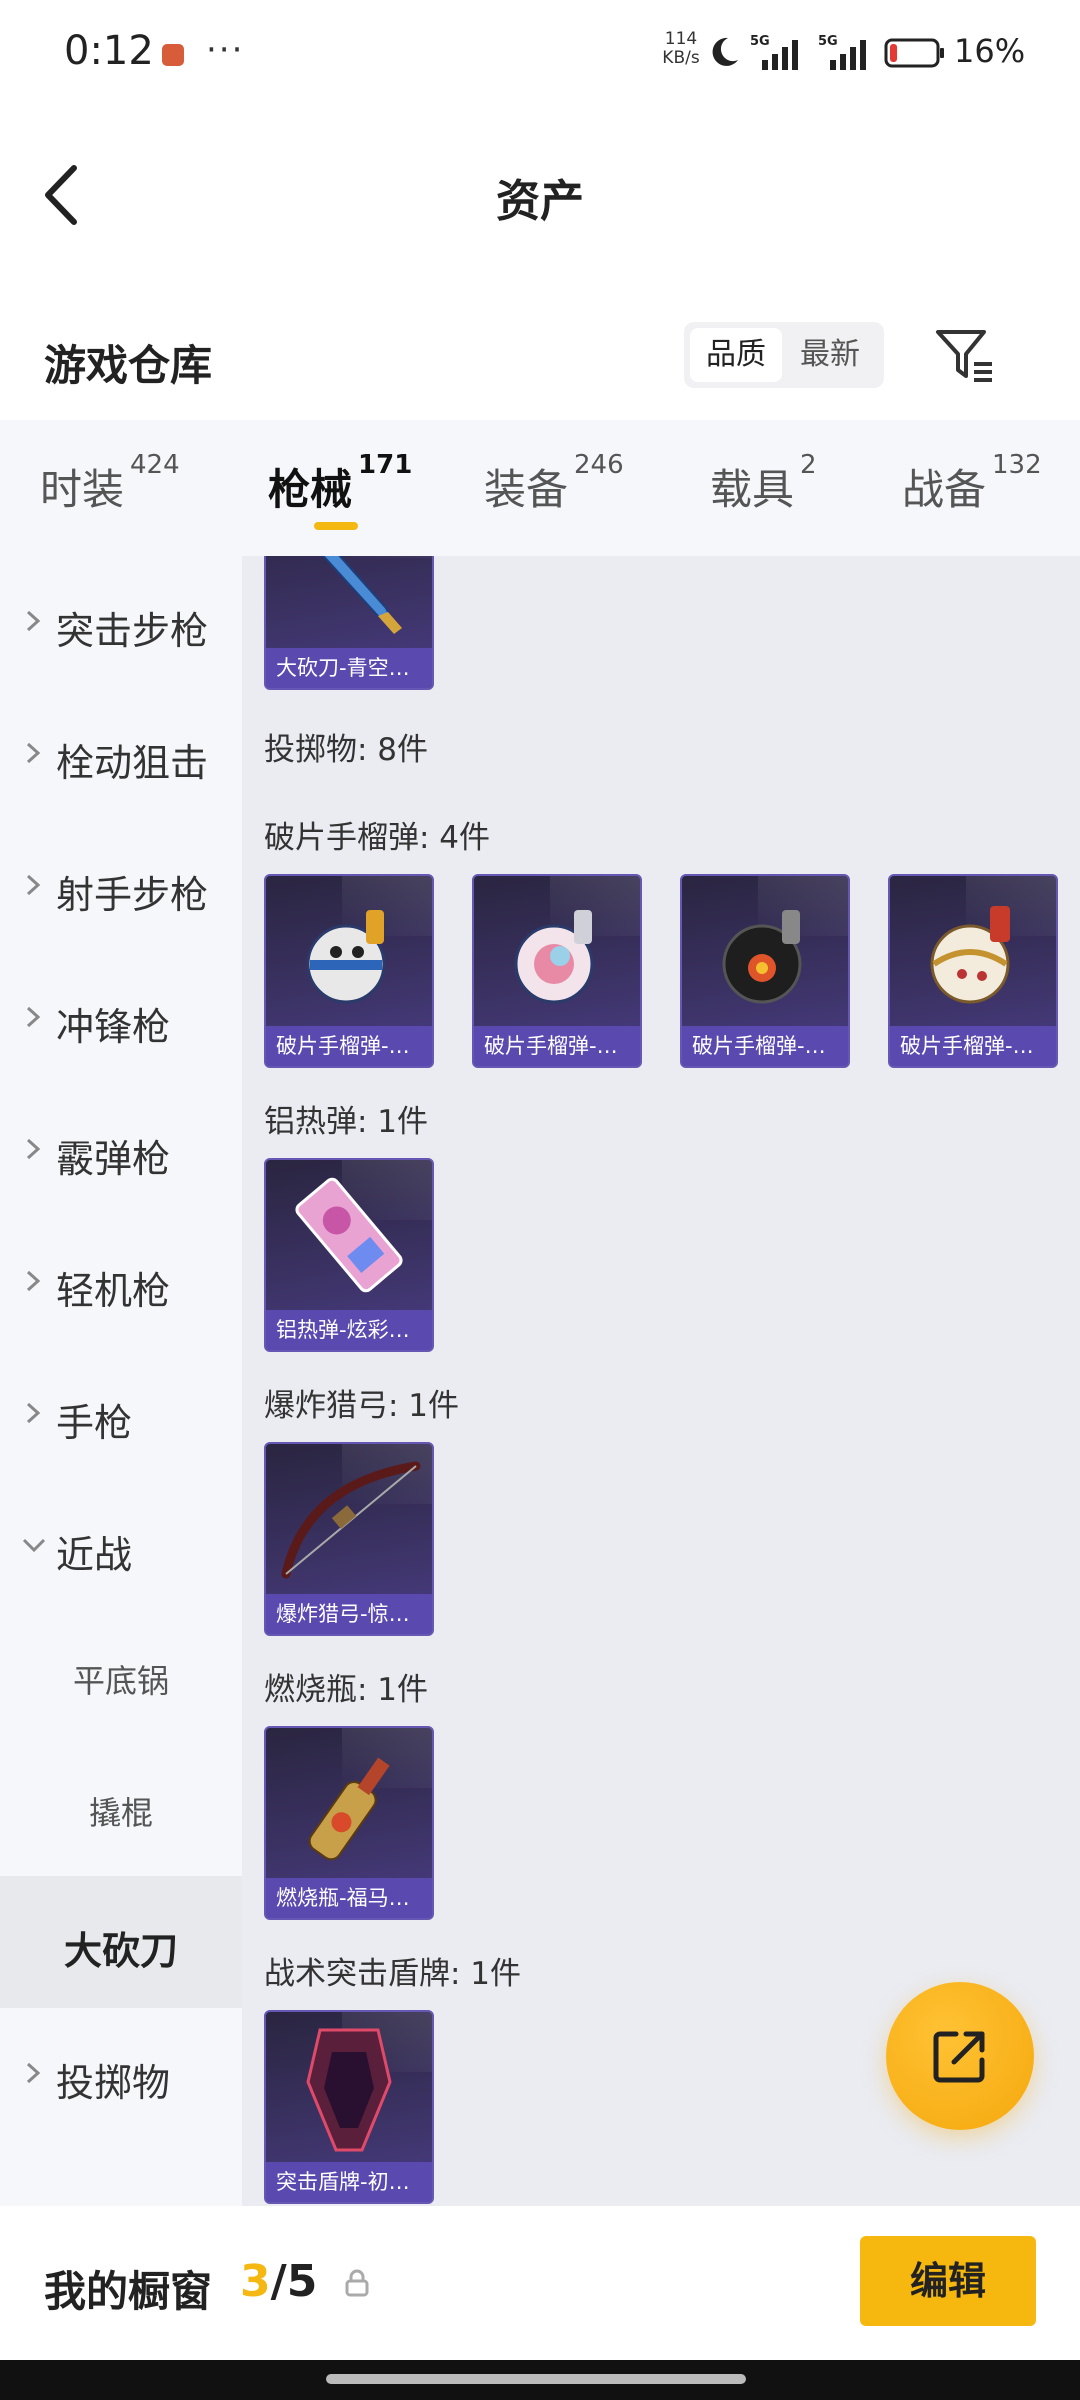 The width and height of the screenshot is (1080, 2400). What do you see at coordinates (113, 1159) in the screenshot?
I see `sidebar-item-label: 霰弹枪` at bounding box center [113, 1159].